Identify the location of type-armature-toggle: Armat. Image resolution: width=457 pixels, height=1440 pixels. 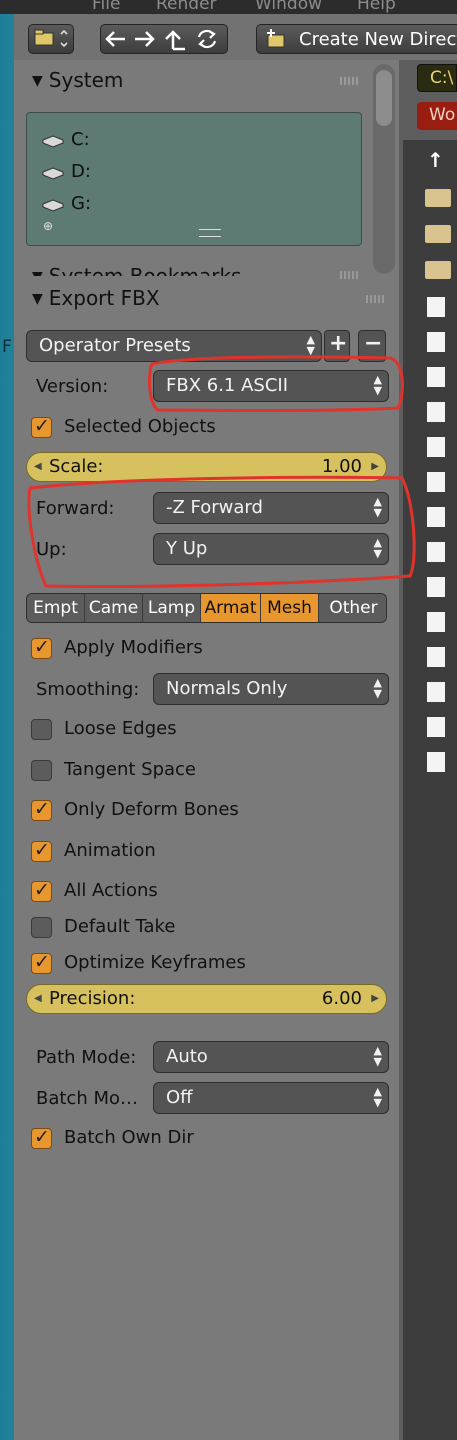
(231, 608).